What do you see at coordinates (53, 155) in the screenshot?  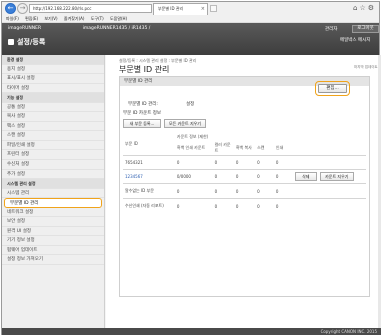 I see `sidebar-item: 프린터 설정` at bounding box center [53, 155].